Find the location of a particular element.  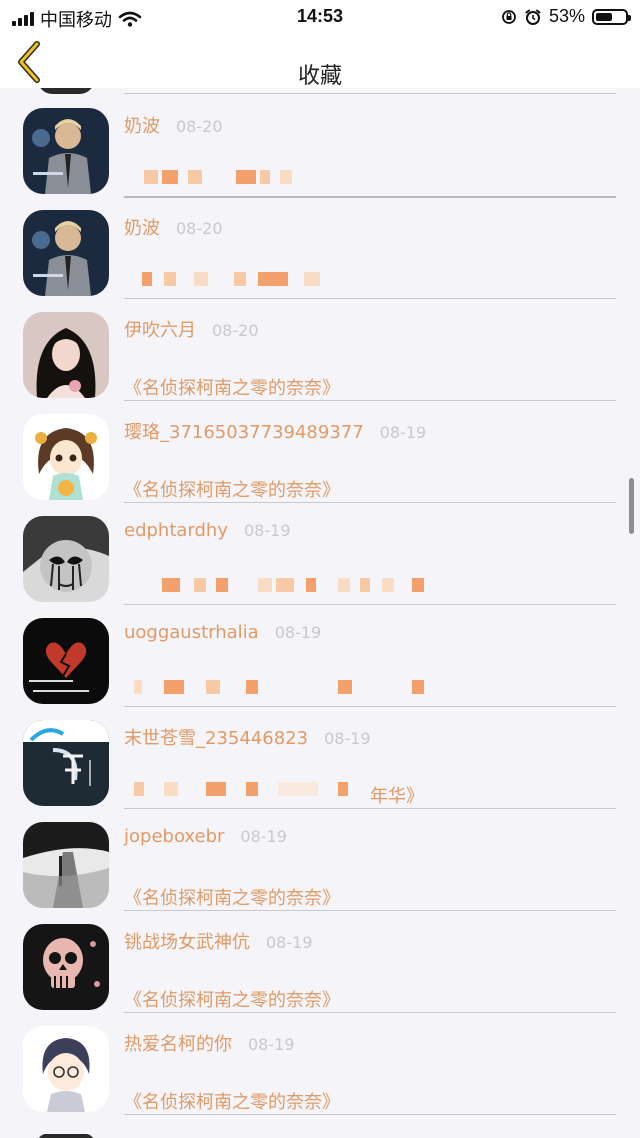

item-header: 铫战场女武神伉 08-19 is located at coordinates (218, 941).